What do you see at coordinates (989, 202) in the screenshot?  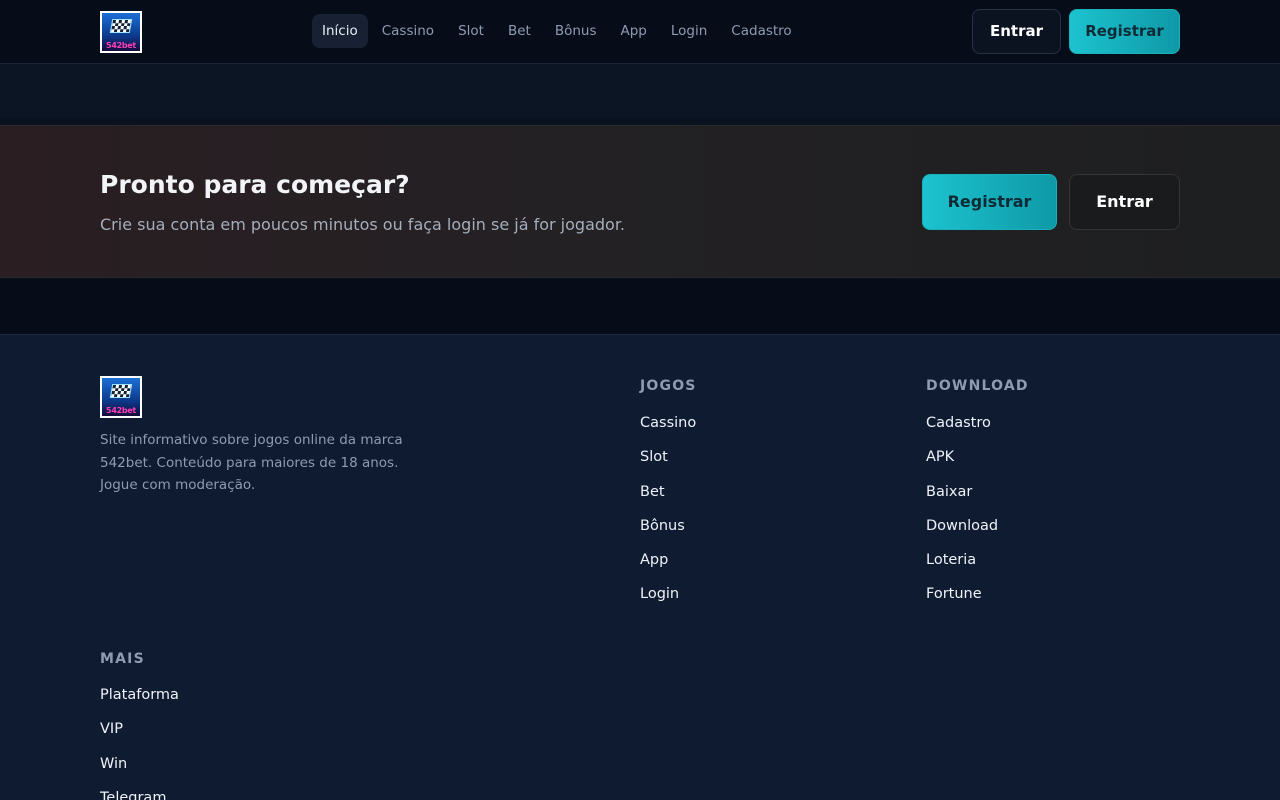 I see `cta-register-button: Registrar` at bounding box center [989, 202].